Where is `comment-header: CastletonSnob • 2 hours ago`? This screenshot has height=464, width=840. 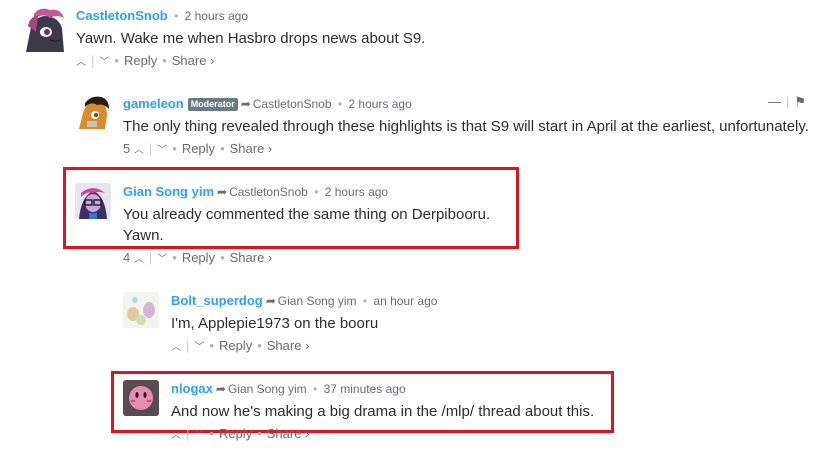
comment-header: CastletonSnob • 2 hours ago is located at coordinates (162, 15).